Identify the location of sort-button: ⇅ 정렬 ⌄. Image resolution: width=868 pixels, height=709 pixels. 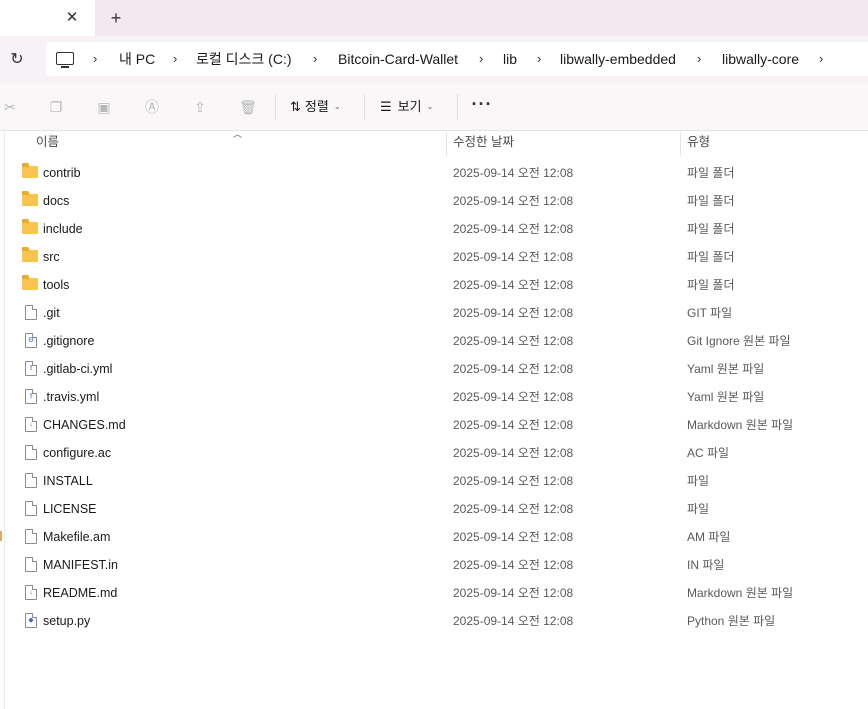
(315, 107).